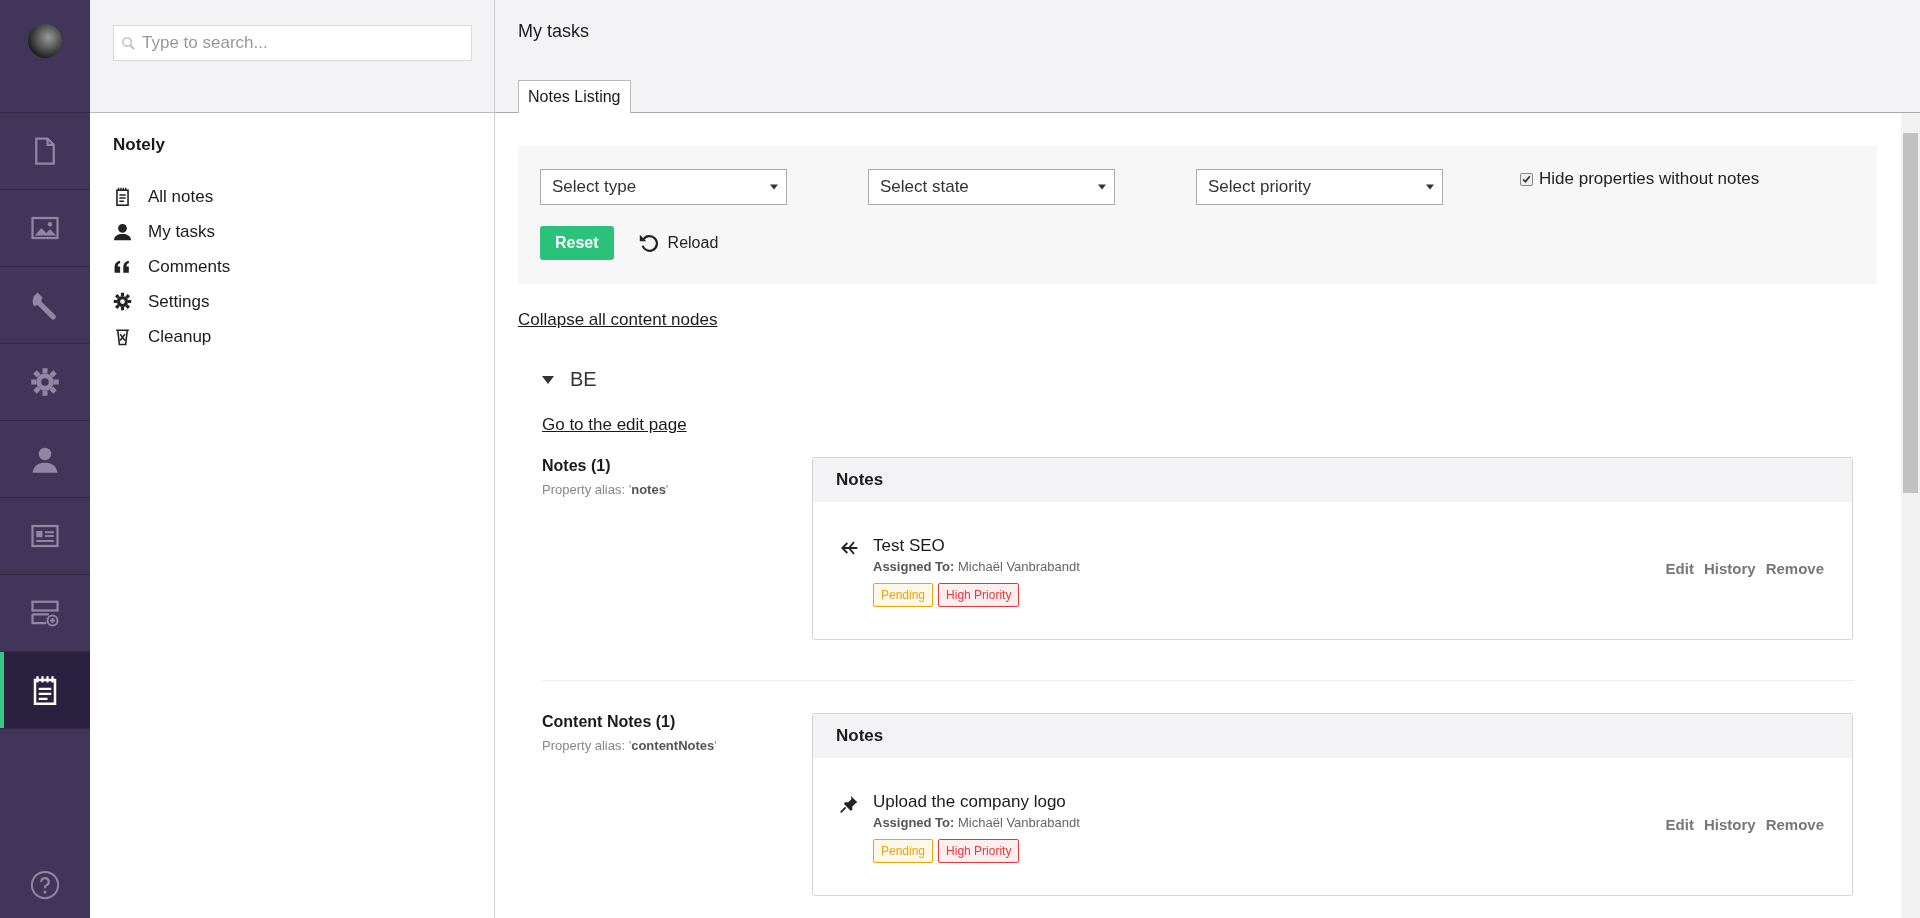 Image resolution: width=1920 pixels, height=918 pixels. I want to click on select-dropdown: Select state, so click(991, 187).